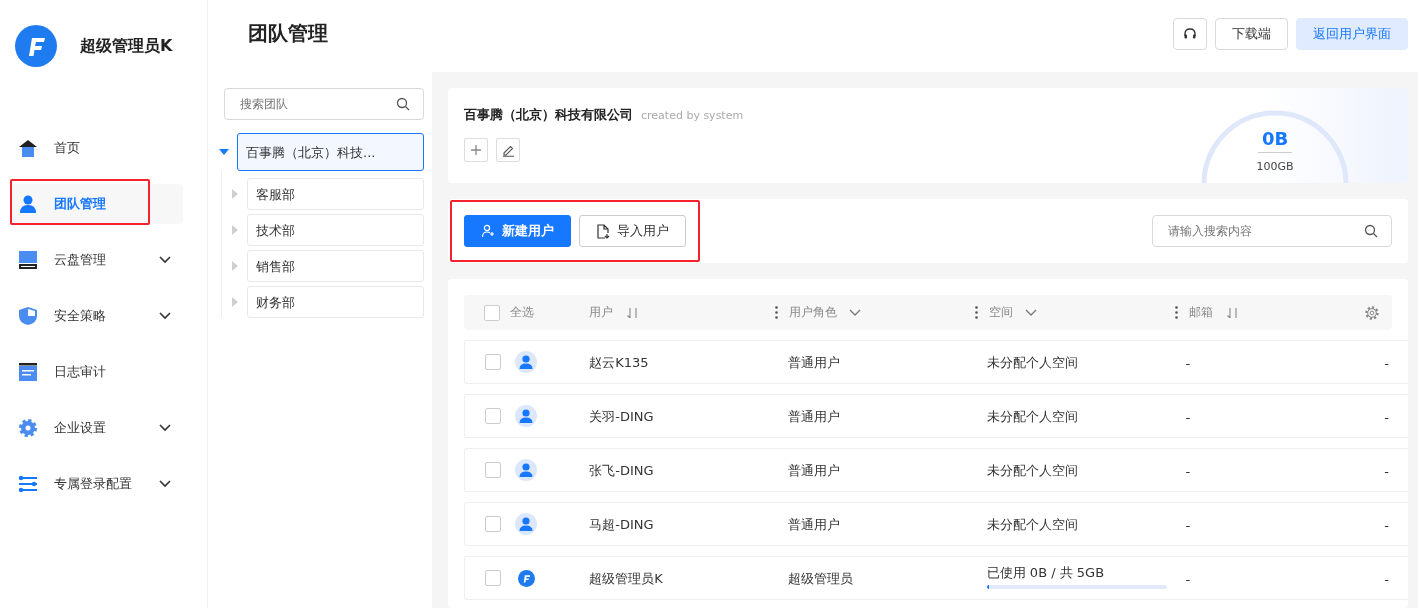  I want to click on table-cell: 张飞-DING, so click(621, 470).